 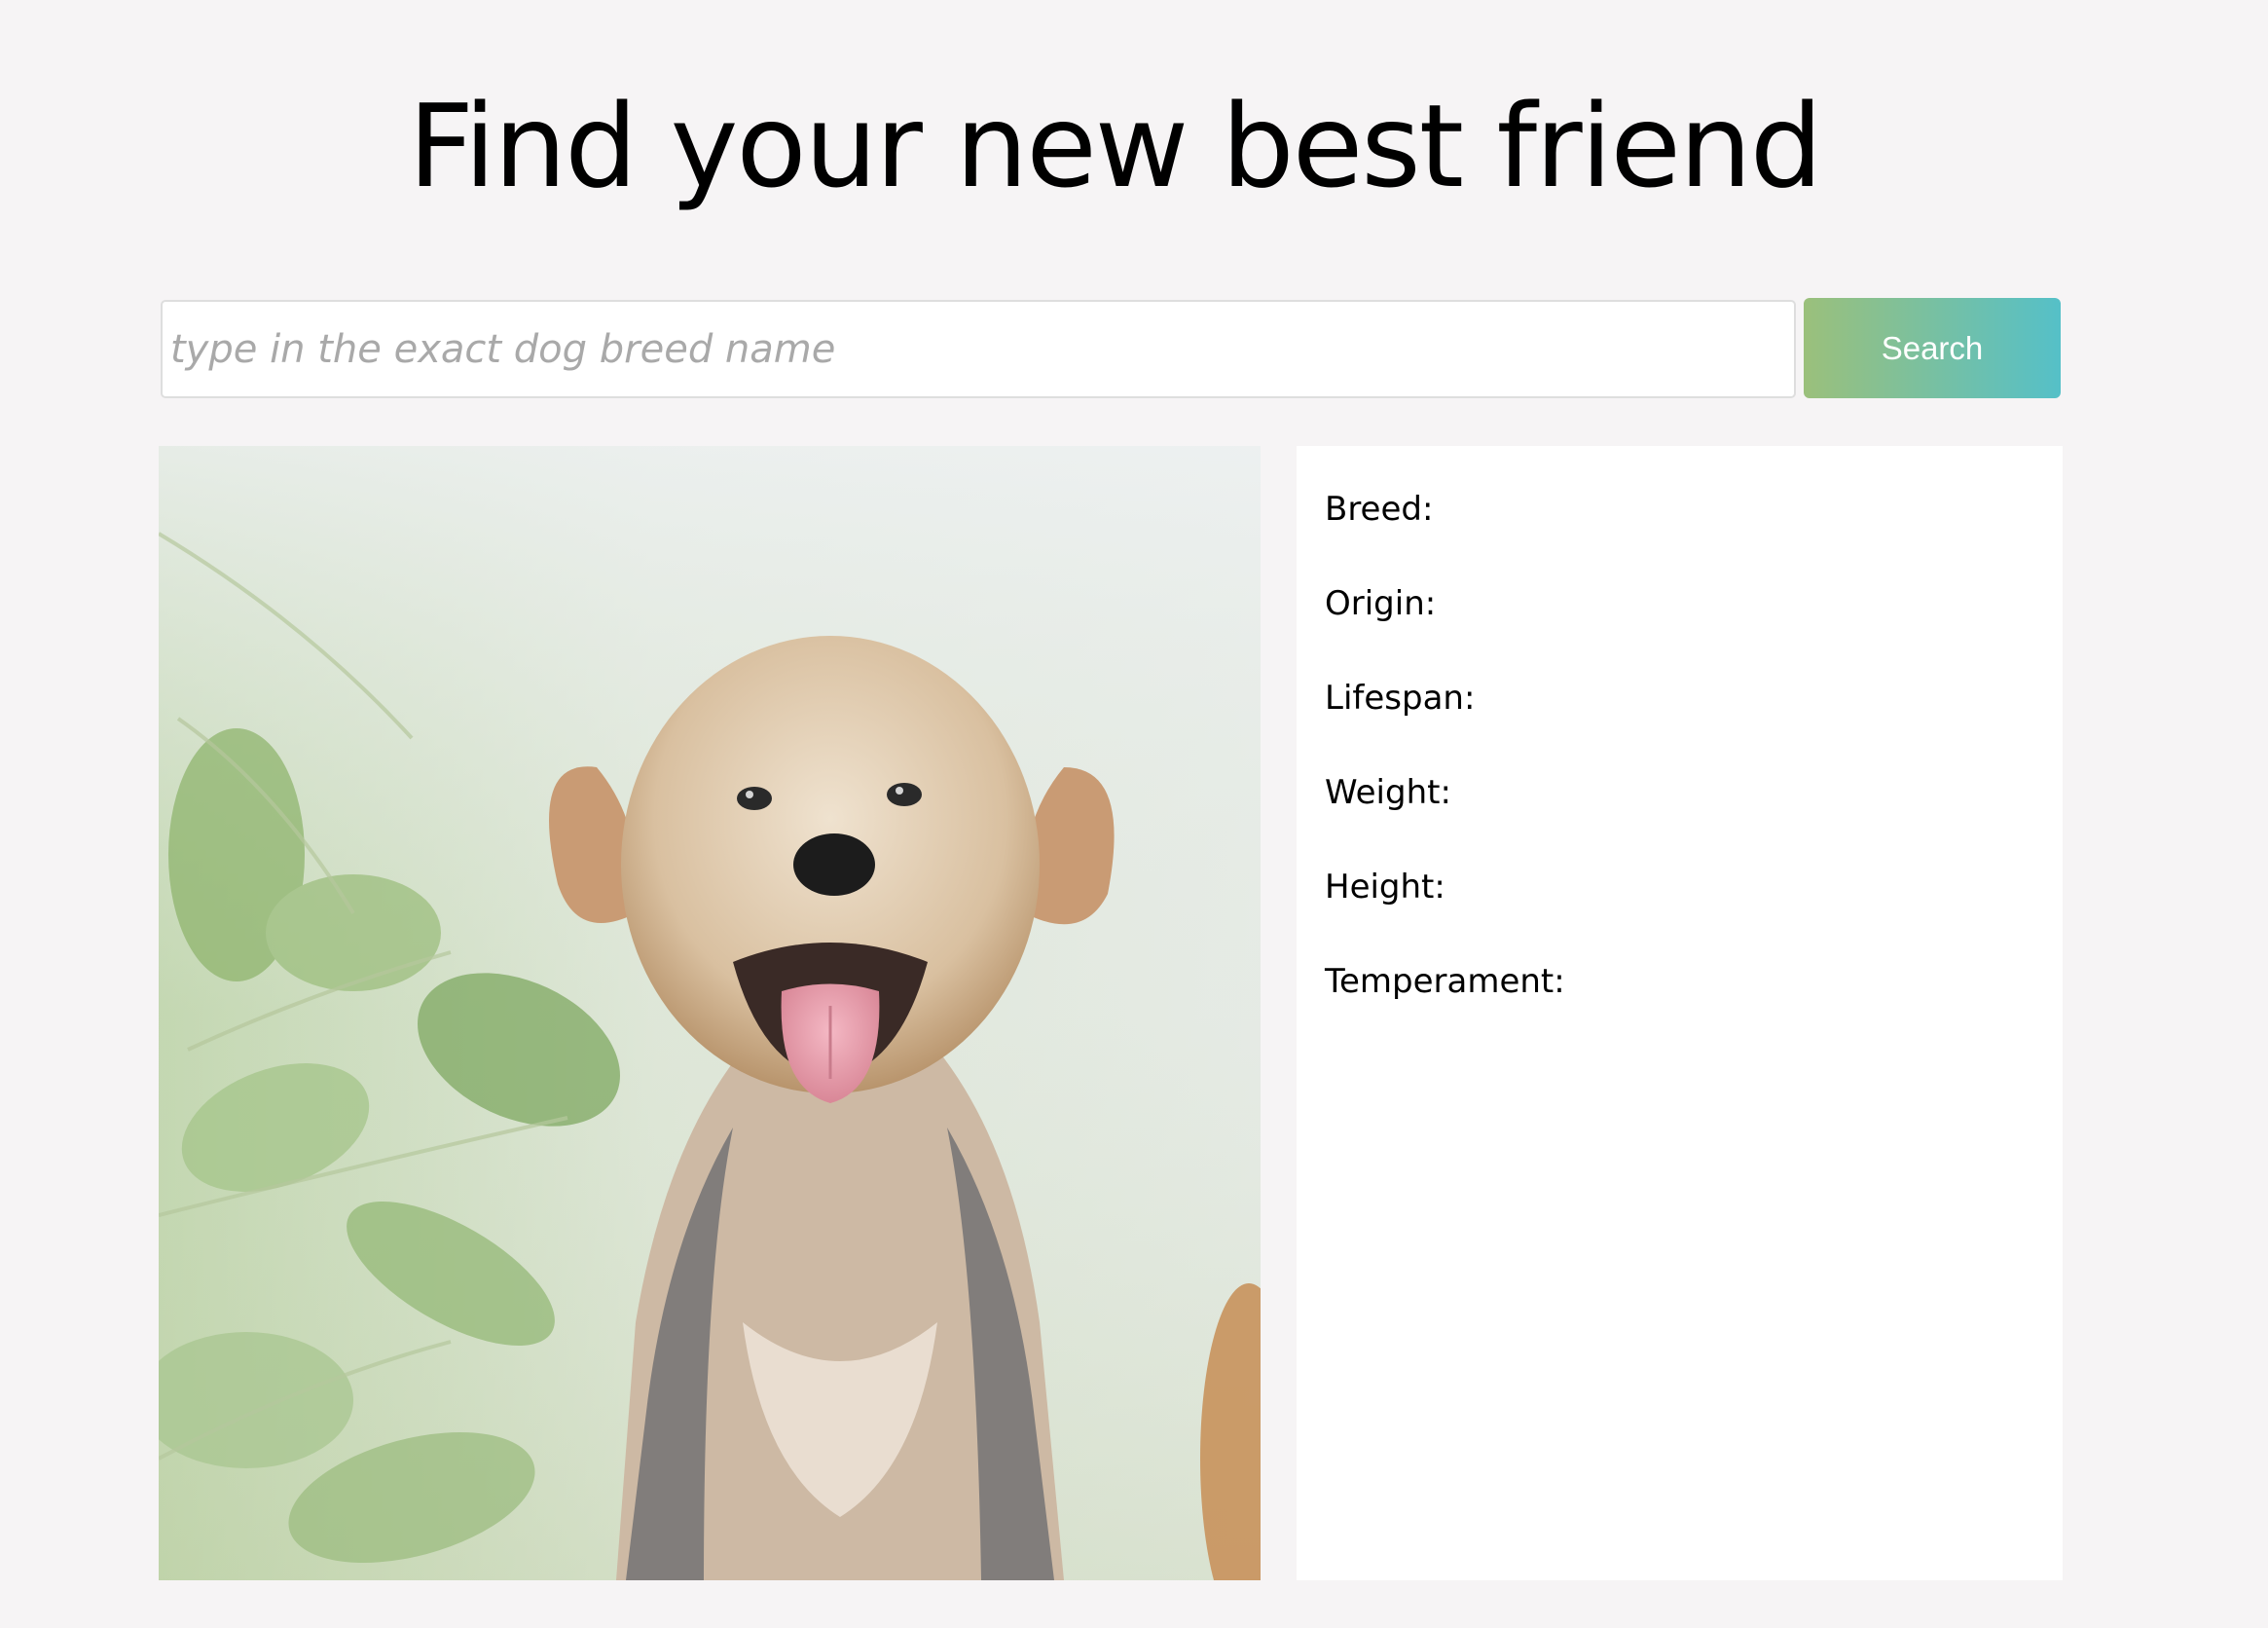 I want to click on info-weight: Weight:, so click(x=1694, y=815).